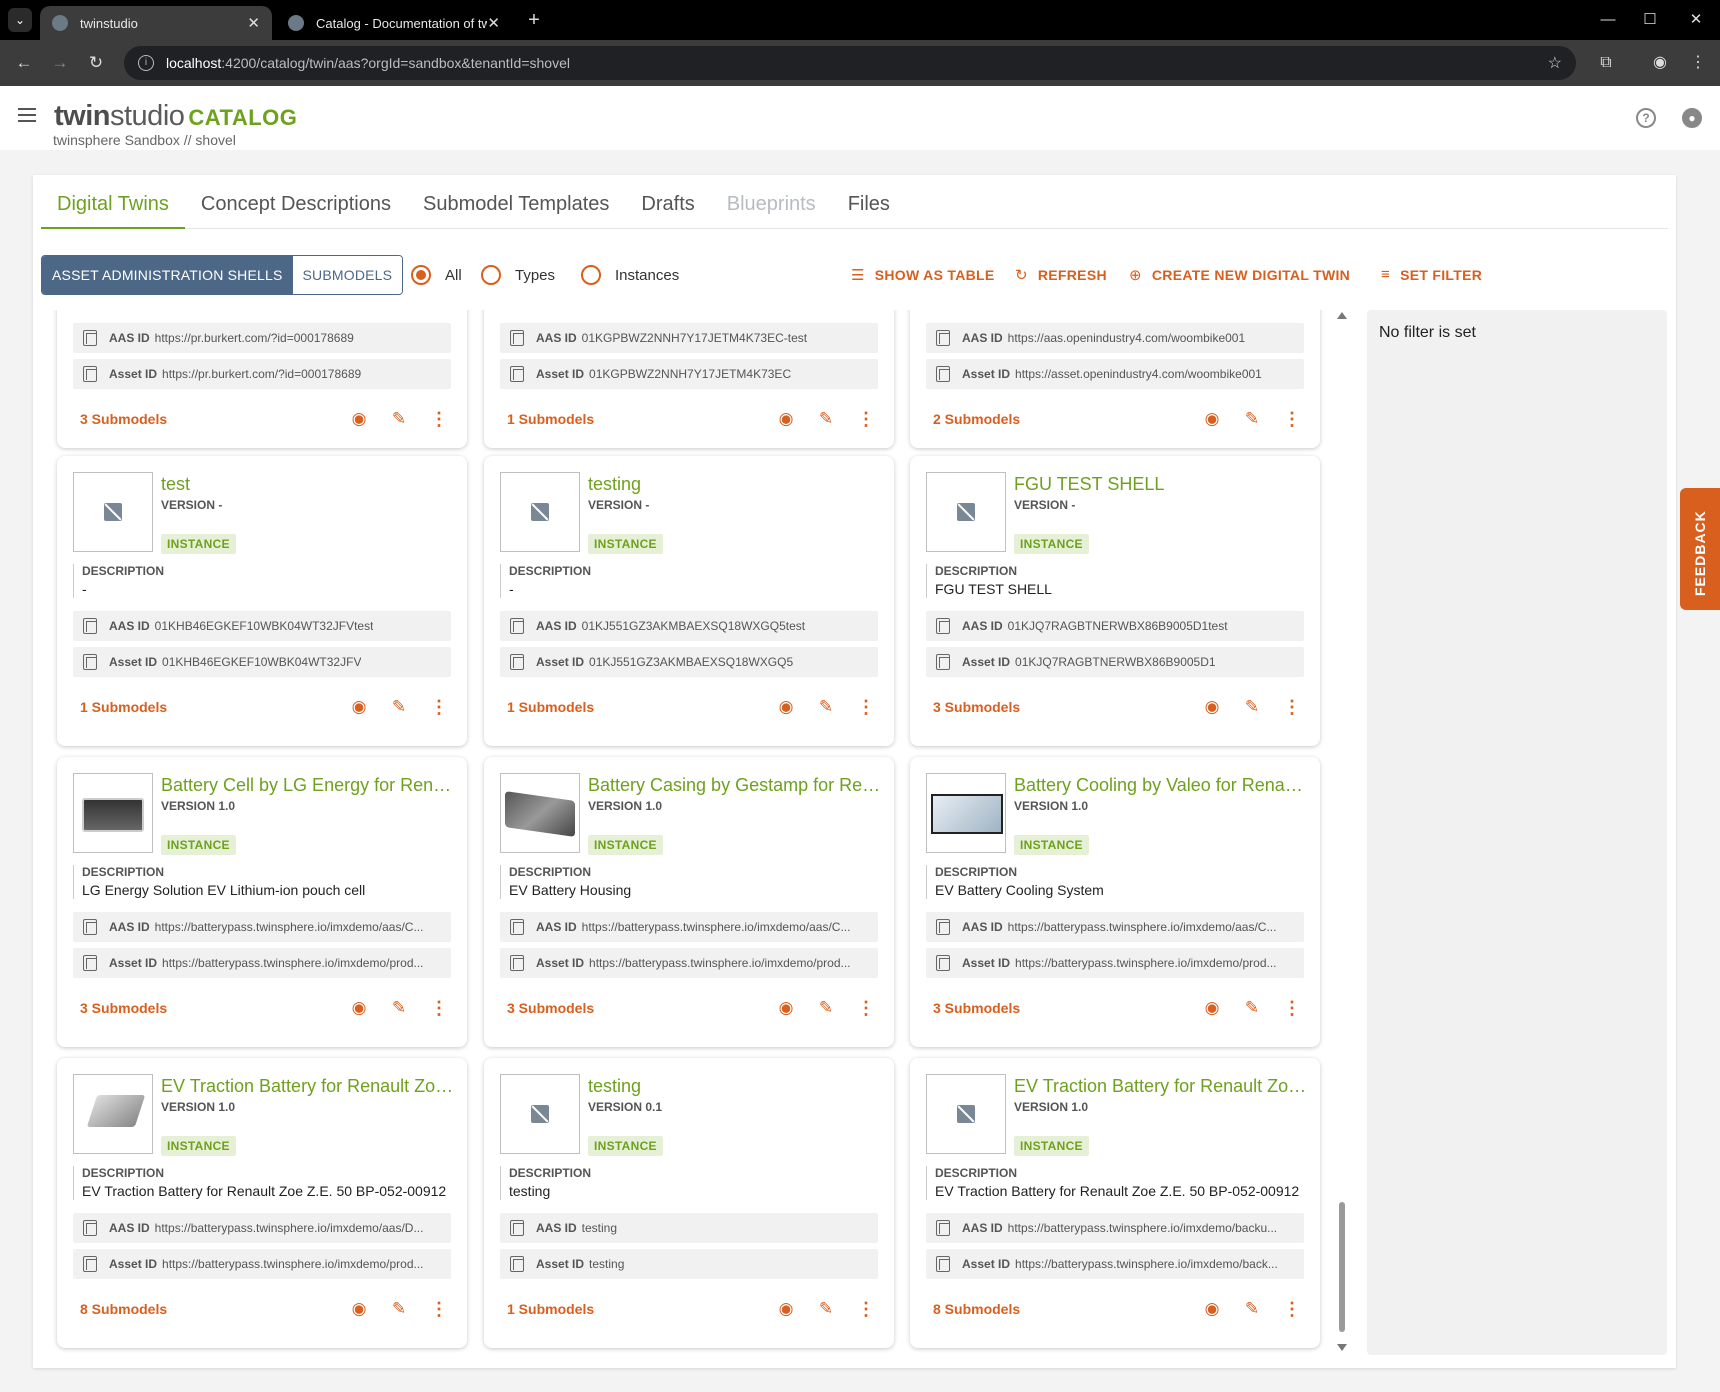  What do you see at coordinates (1650, 20) in the screenshot?
I see `maximize-icon: ☐` at bounding box center [1650, 20].